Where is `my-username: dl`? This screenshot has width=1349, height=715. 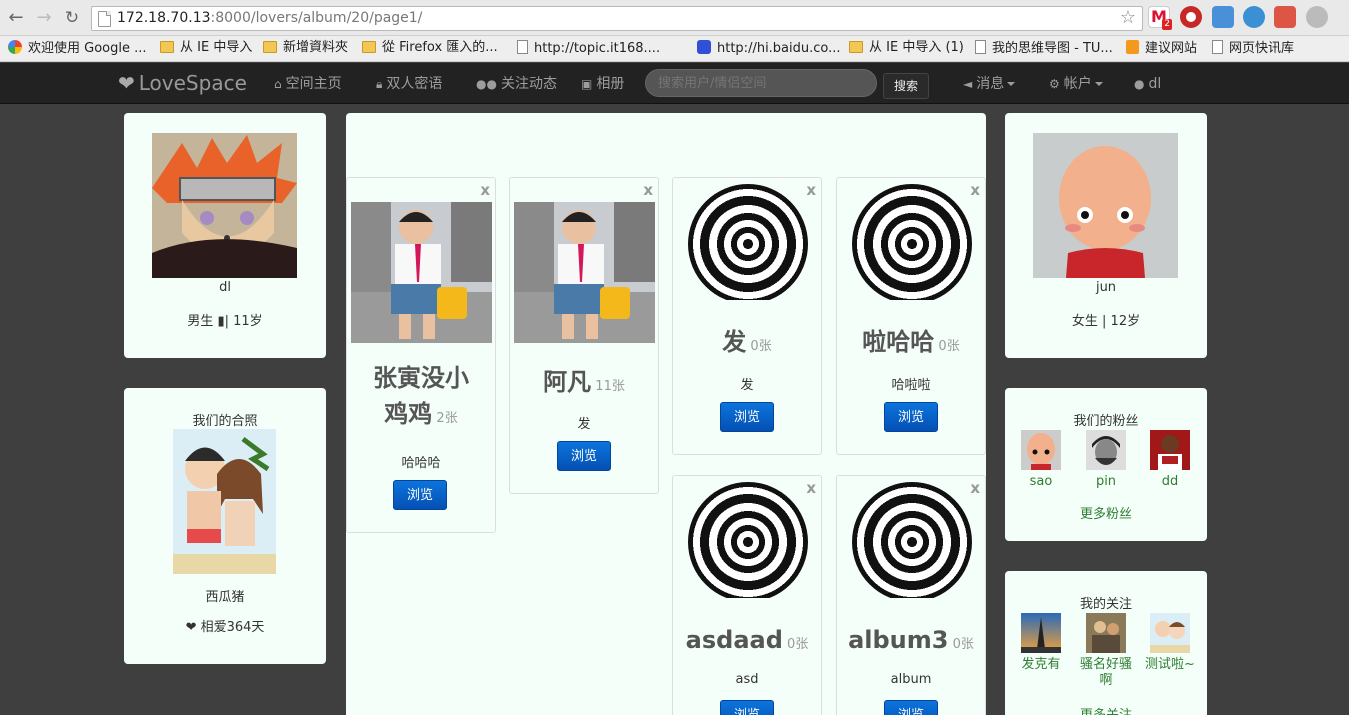
my-username: dl is located at coordinates (225, 287).